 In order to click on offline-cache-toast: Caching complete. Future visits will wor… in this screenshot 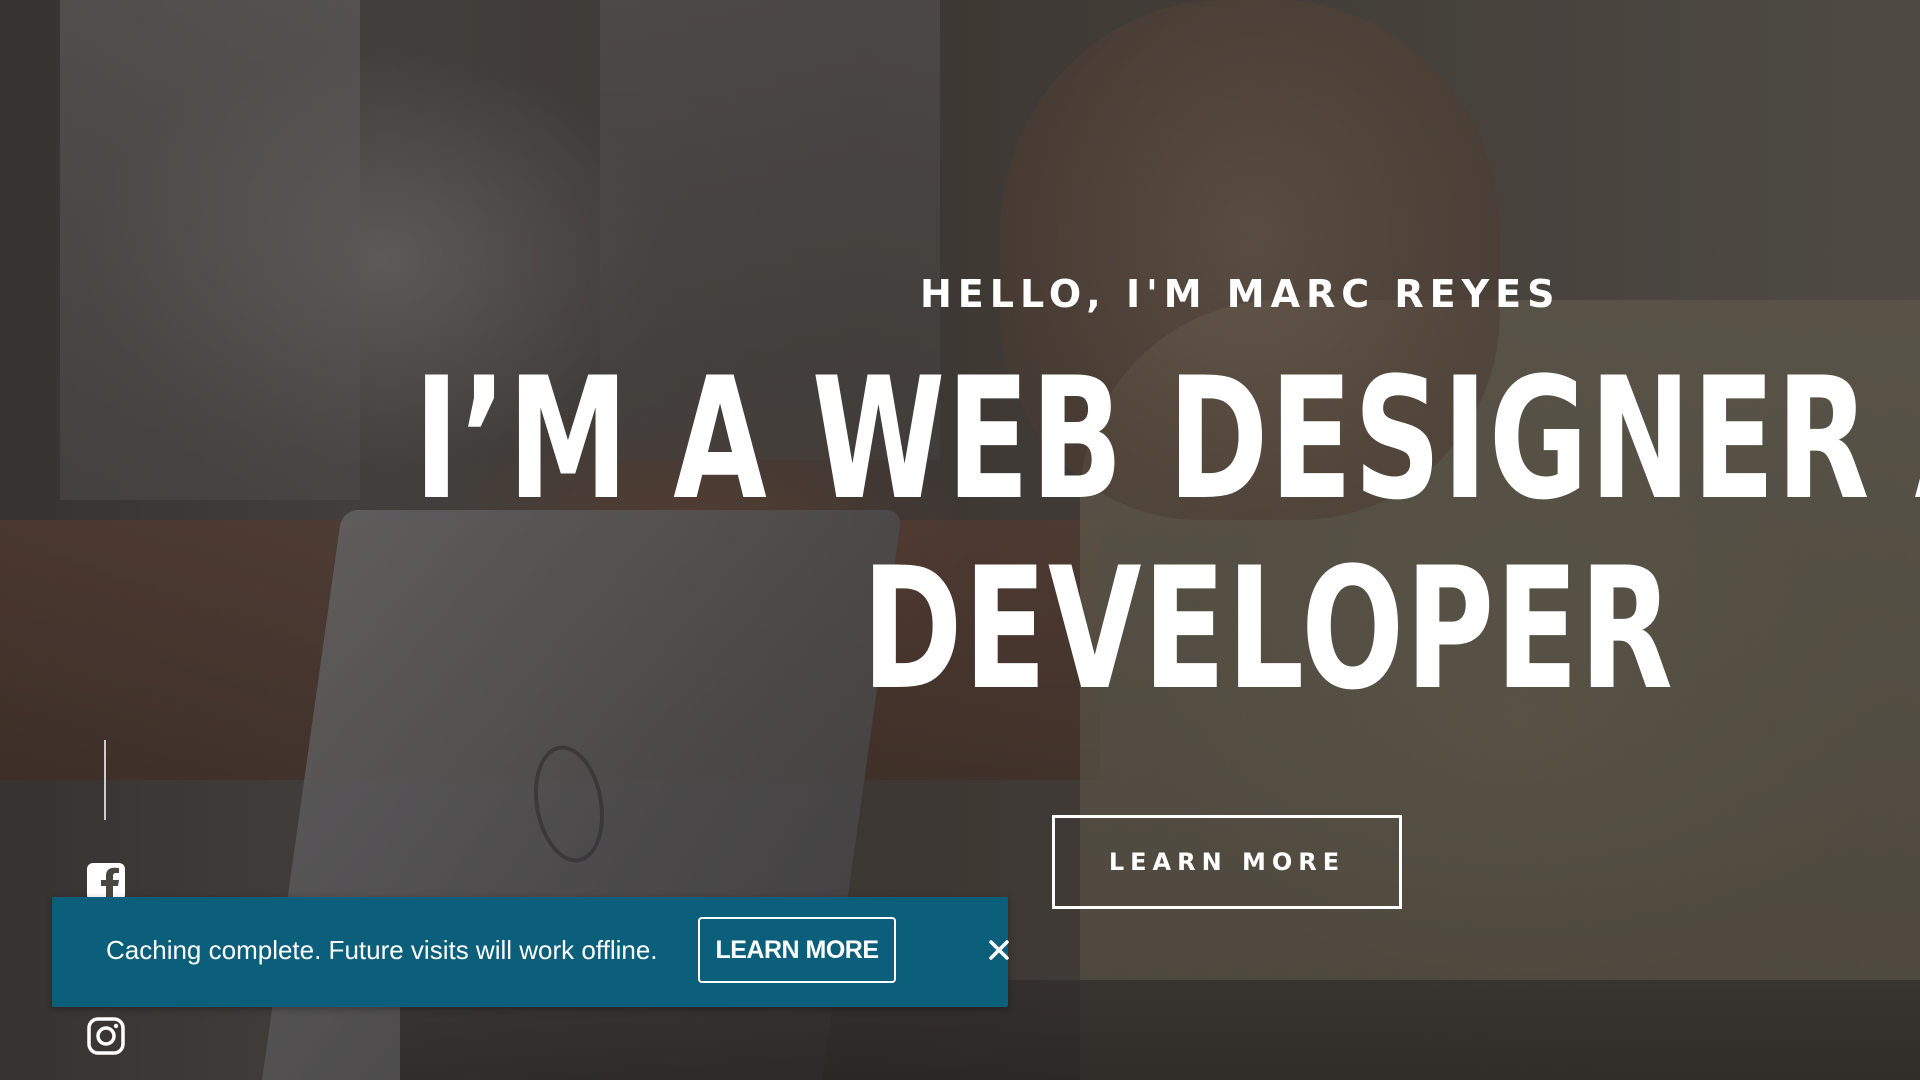, I will do `click(530, 952)`.